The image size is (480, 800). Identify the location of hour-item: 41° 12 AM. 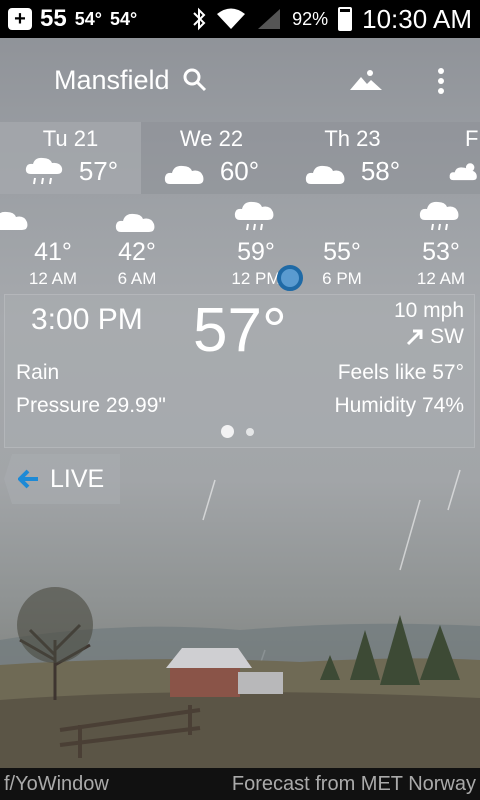
(53, 241).